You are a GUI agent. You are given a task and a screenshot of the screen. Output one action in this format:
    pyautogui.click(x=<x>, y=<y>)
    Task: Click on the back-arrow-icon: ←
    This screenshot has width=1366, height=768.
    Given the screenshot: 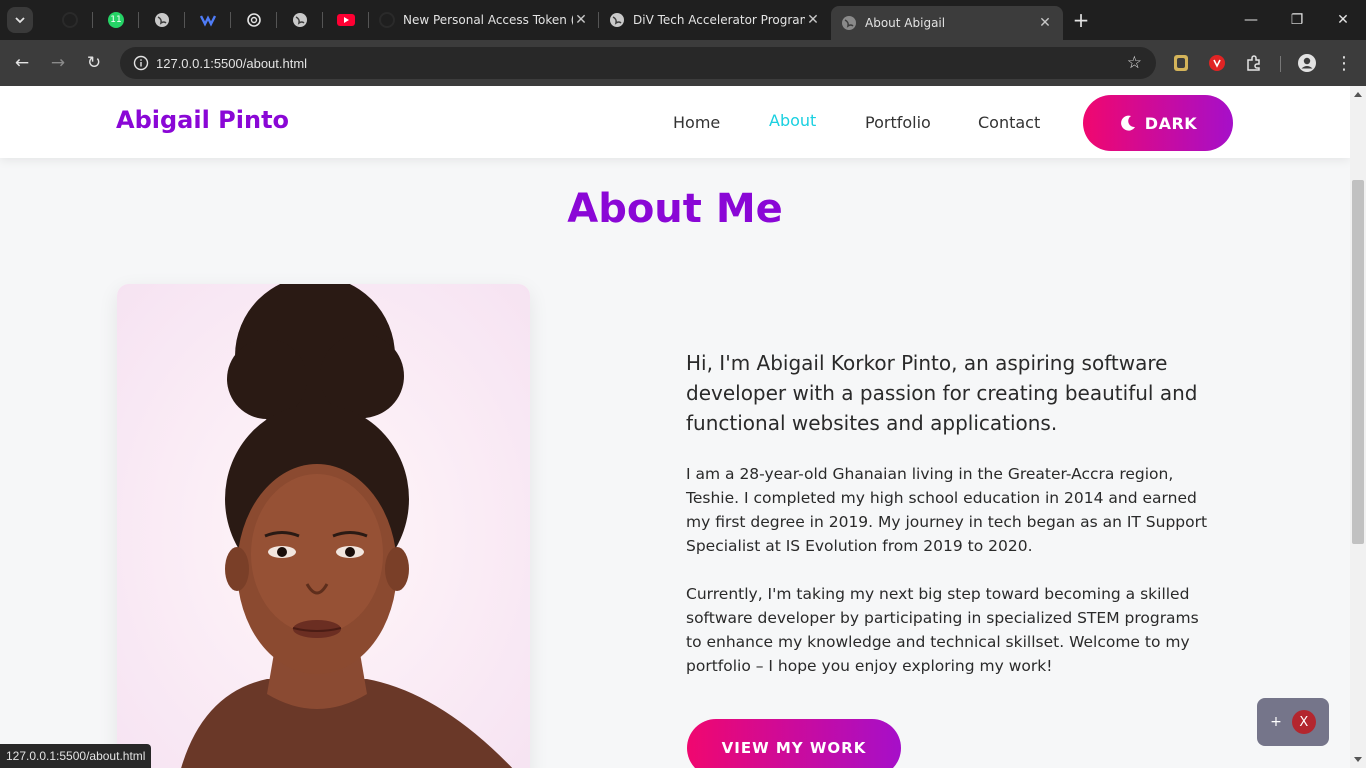 What is the action you would take?
    pyautogui.click(x=22, y=63)
    